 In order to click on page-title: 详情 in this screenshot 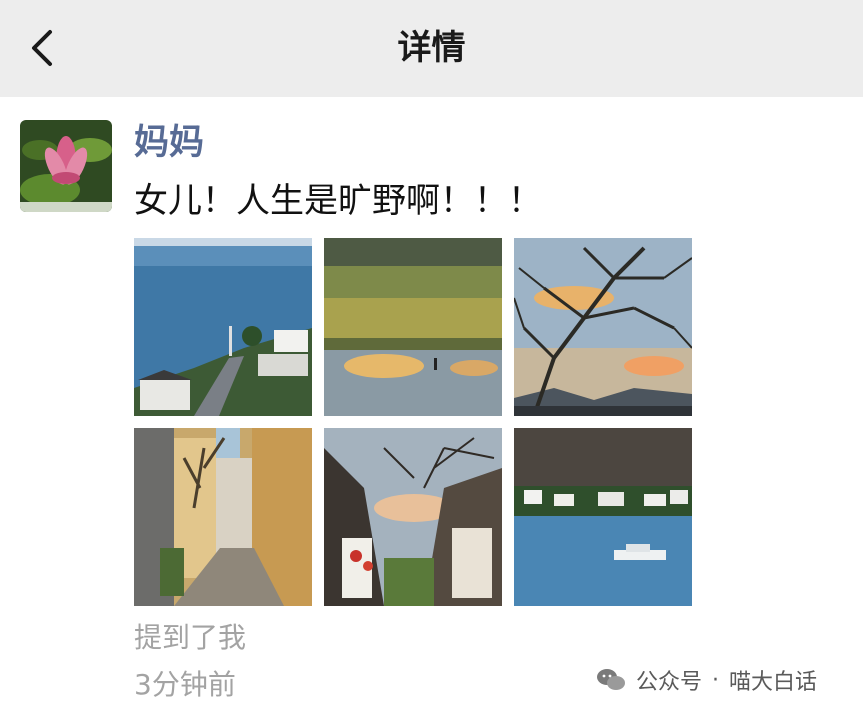, I will do `click(431, 48)`.